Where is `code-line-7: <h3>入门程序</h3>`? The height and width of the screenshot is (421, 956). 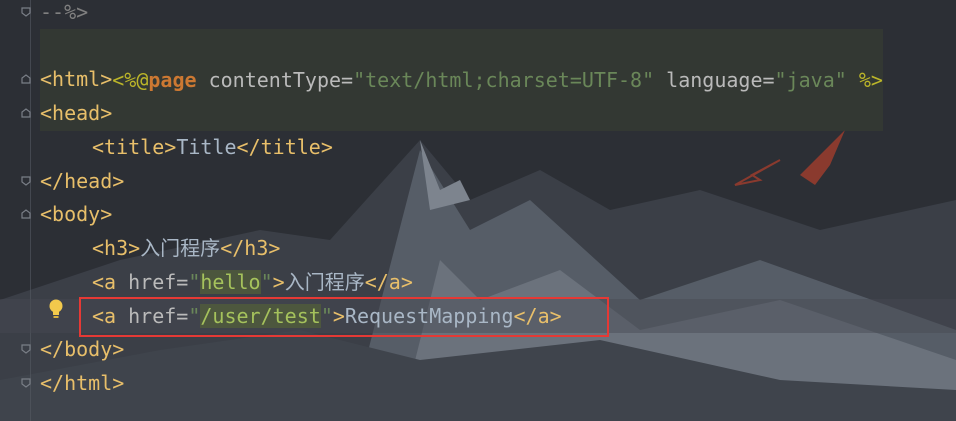 code-line-7: <h3>入门程序</h3> is located at coordinates (478, 248).